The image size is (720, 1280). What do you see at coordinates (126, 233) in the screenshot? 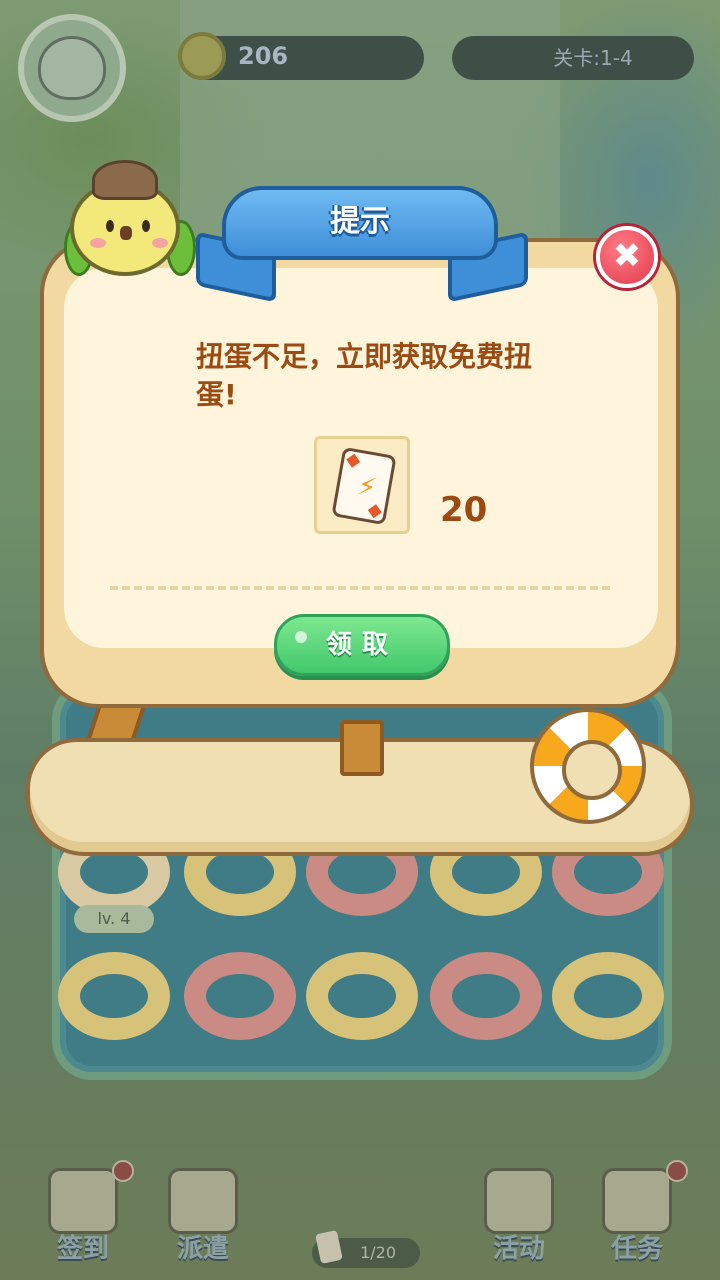
I see `bird-beak` at bounding box center [126, 233].